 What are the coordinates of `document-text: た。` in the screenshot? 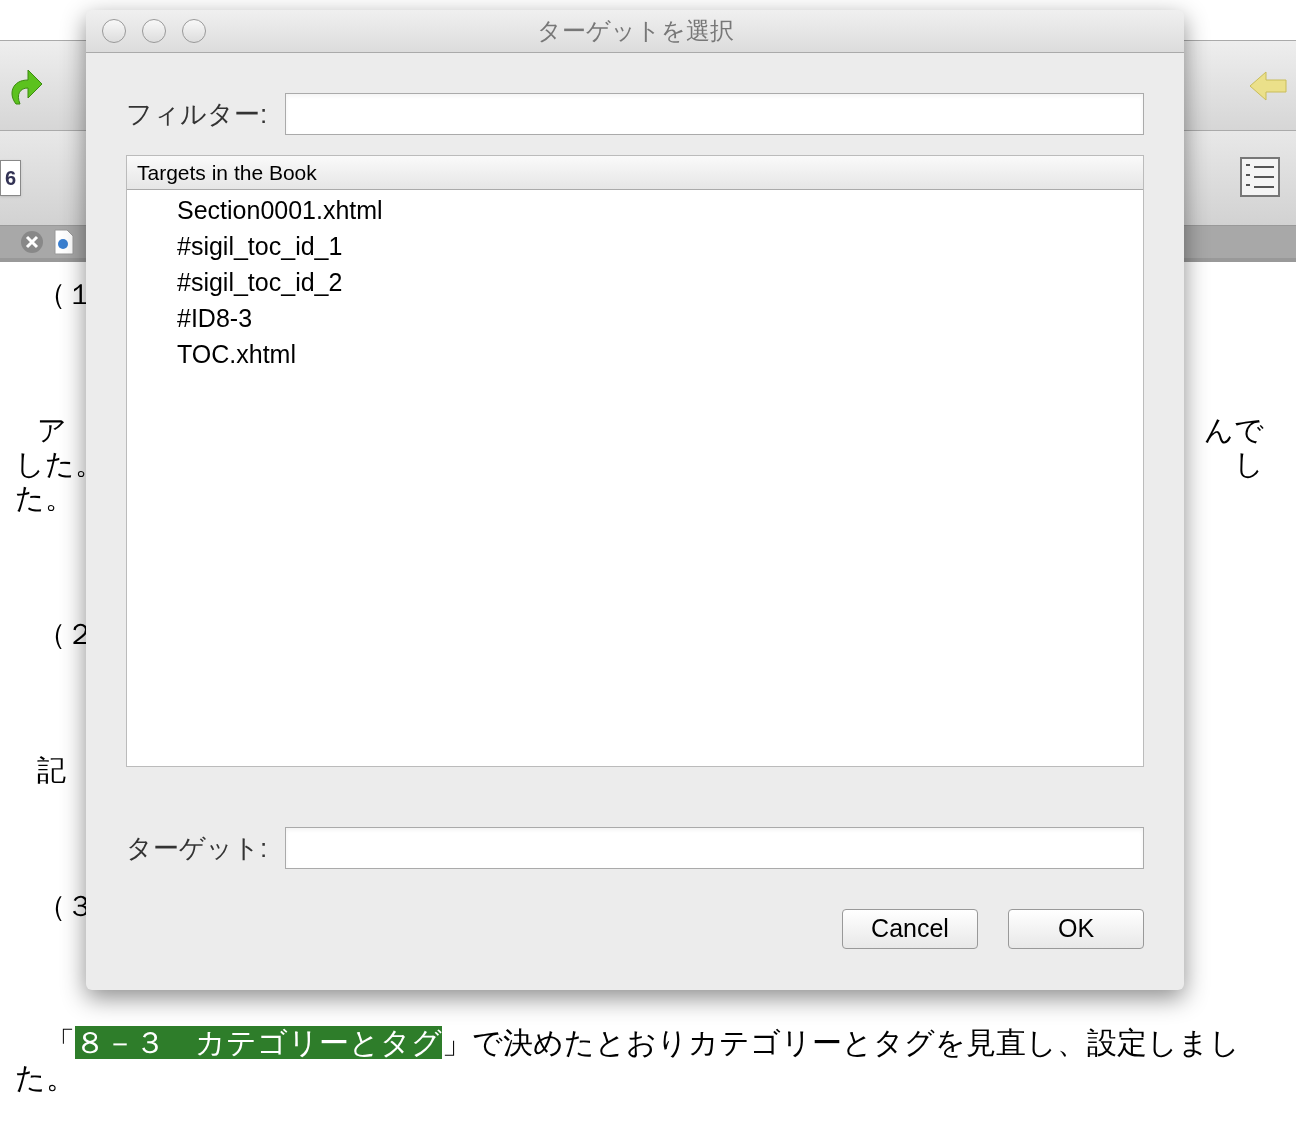 It's located at (44, 498).